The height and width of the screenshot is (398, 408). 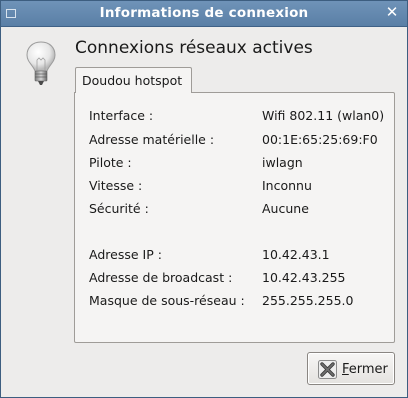 I want to click on label-interface: Interface :, so click(x=121, y=115).